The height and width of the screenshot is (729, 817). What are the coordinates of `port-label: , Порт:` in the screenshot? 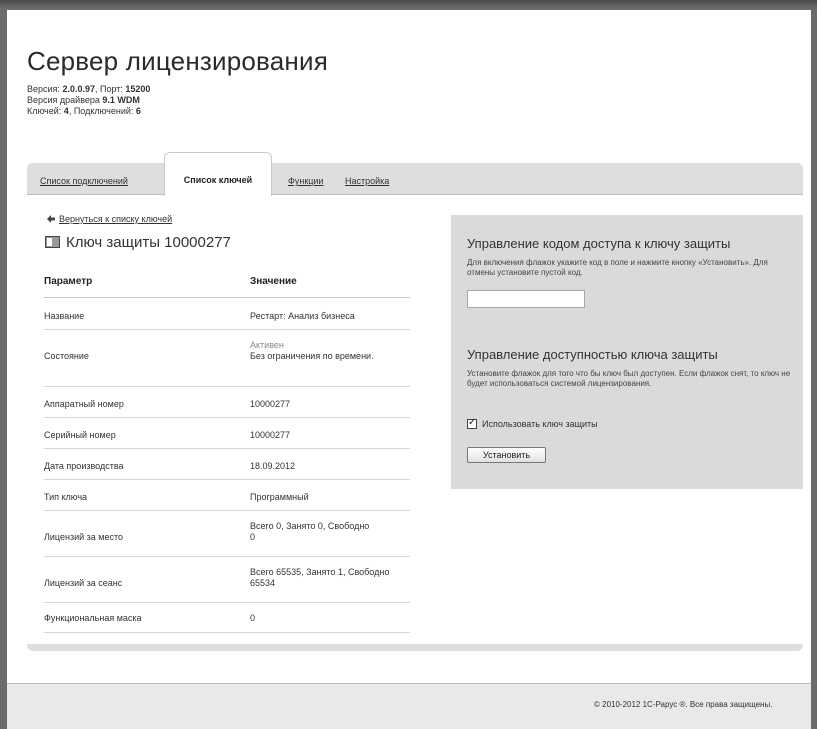 It's located at (108, 89).